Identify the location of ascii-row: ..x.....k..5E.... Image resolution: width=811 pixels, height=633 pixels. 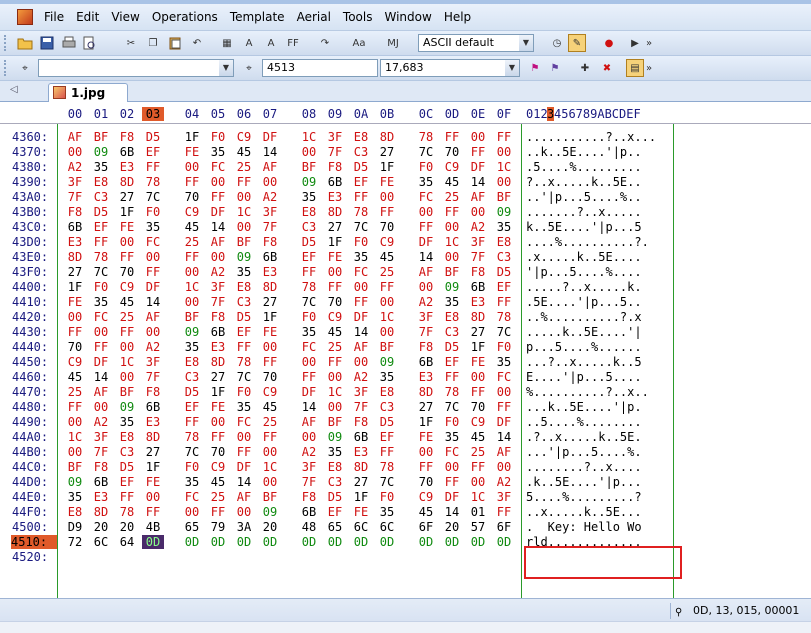
(601, 512).